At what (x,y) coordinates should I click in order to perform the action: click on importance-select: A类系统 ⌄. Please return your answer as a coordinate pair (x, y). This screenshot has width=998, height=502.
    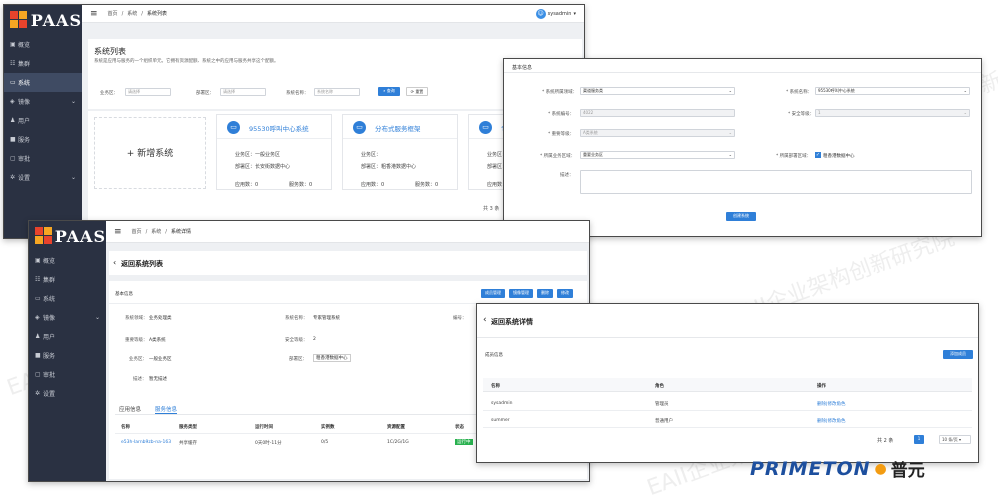
    Looking at the image, I should click on (657, 133).